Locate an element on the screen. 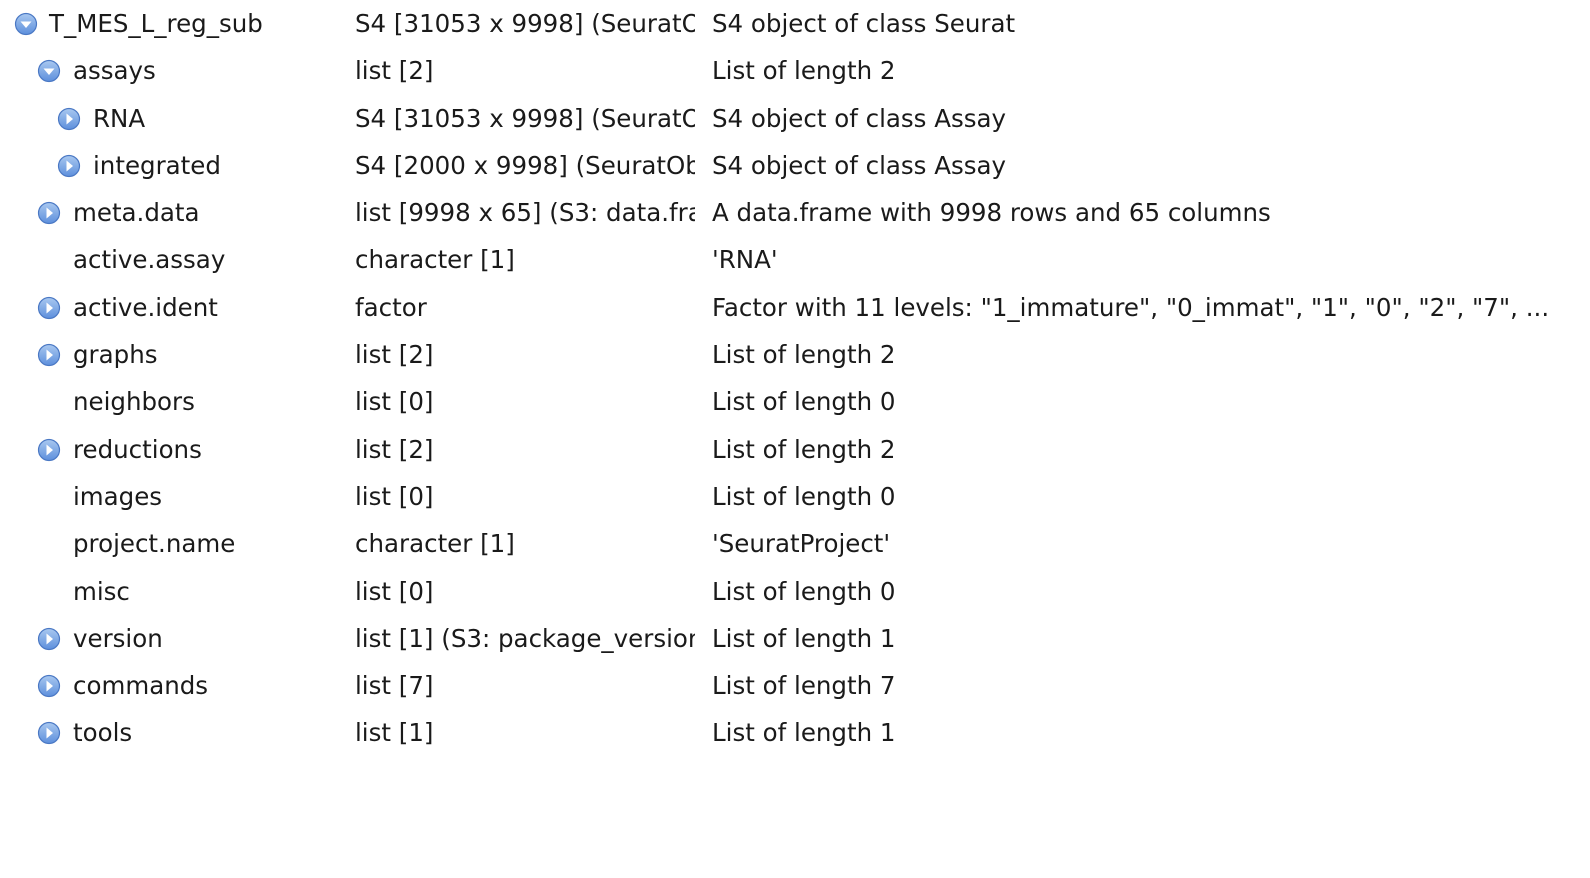 The image size is (1590, 878). name-cell: commands is located at coordinates (175, 685).